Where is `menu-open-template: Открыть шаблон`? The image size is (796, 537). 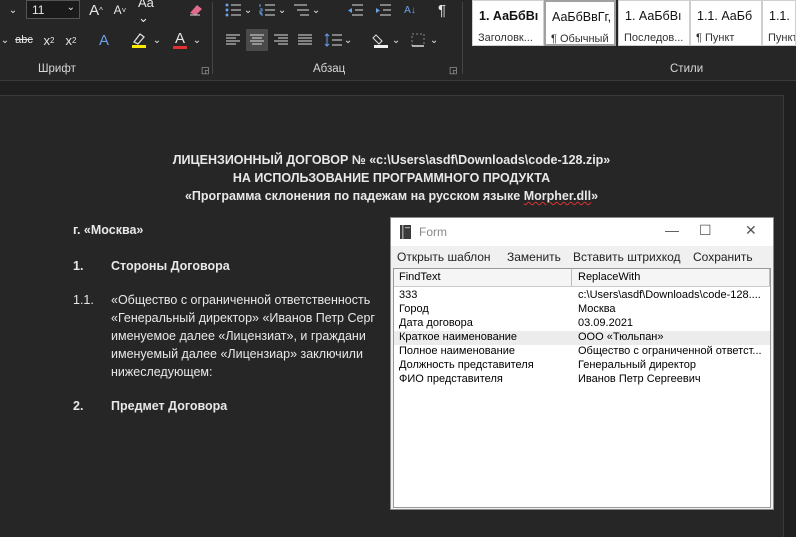
menu-open-template: Открыть шаблон is located at coordinates (444, 257).